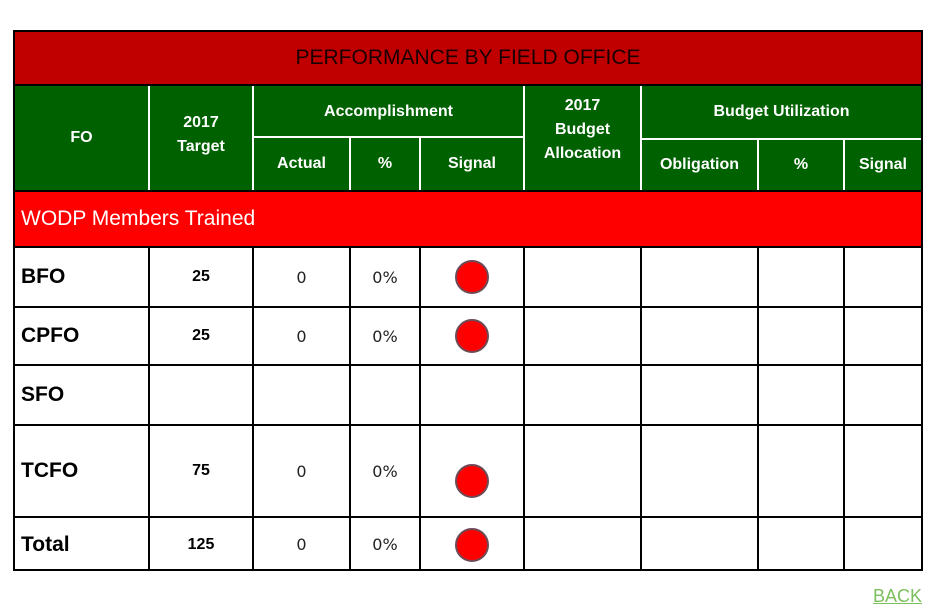  Describe the element at coordinates (301, 163) in the screenshot. I see `header-actual: Actual` at that location.